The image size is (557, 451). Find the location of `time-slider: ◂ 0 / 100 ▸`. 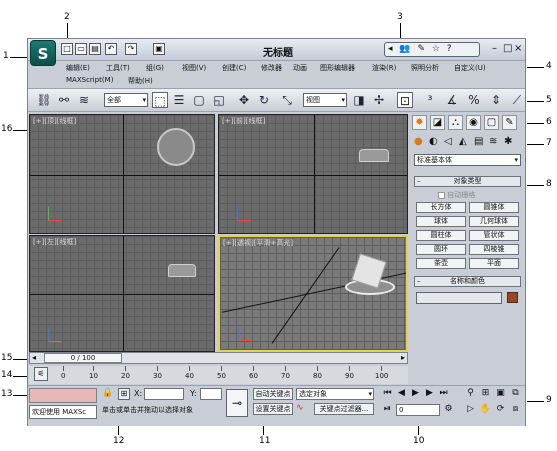

time-slider: ◂ 0 / 100 ▸ is located at coordinates (218, 358).